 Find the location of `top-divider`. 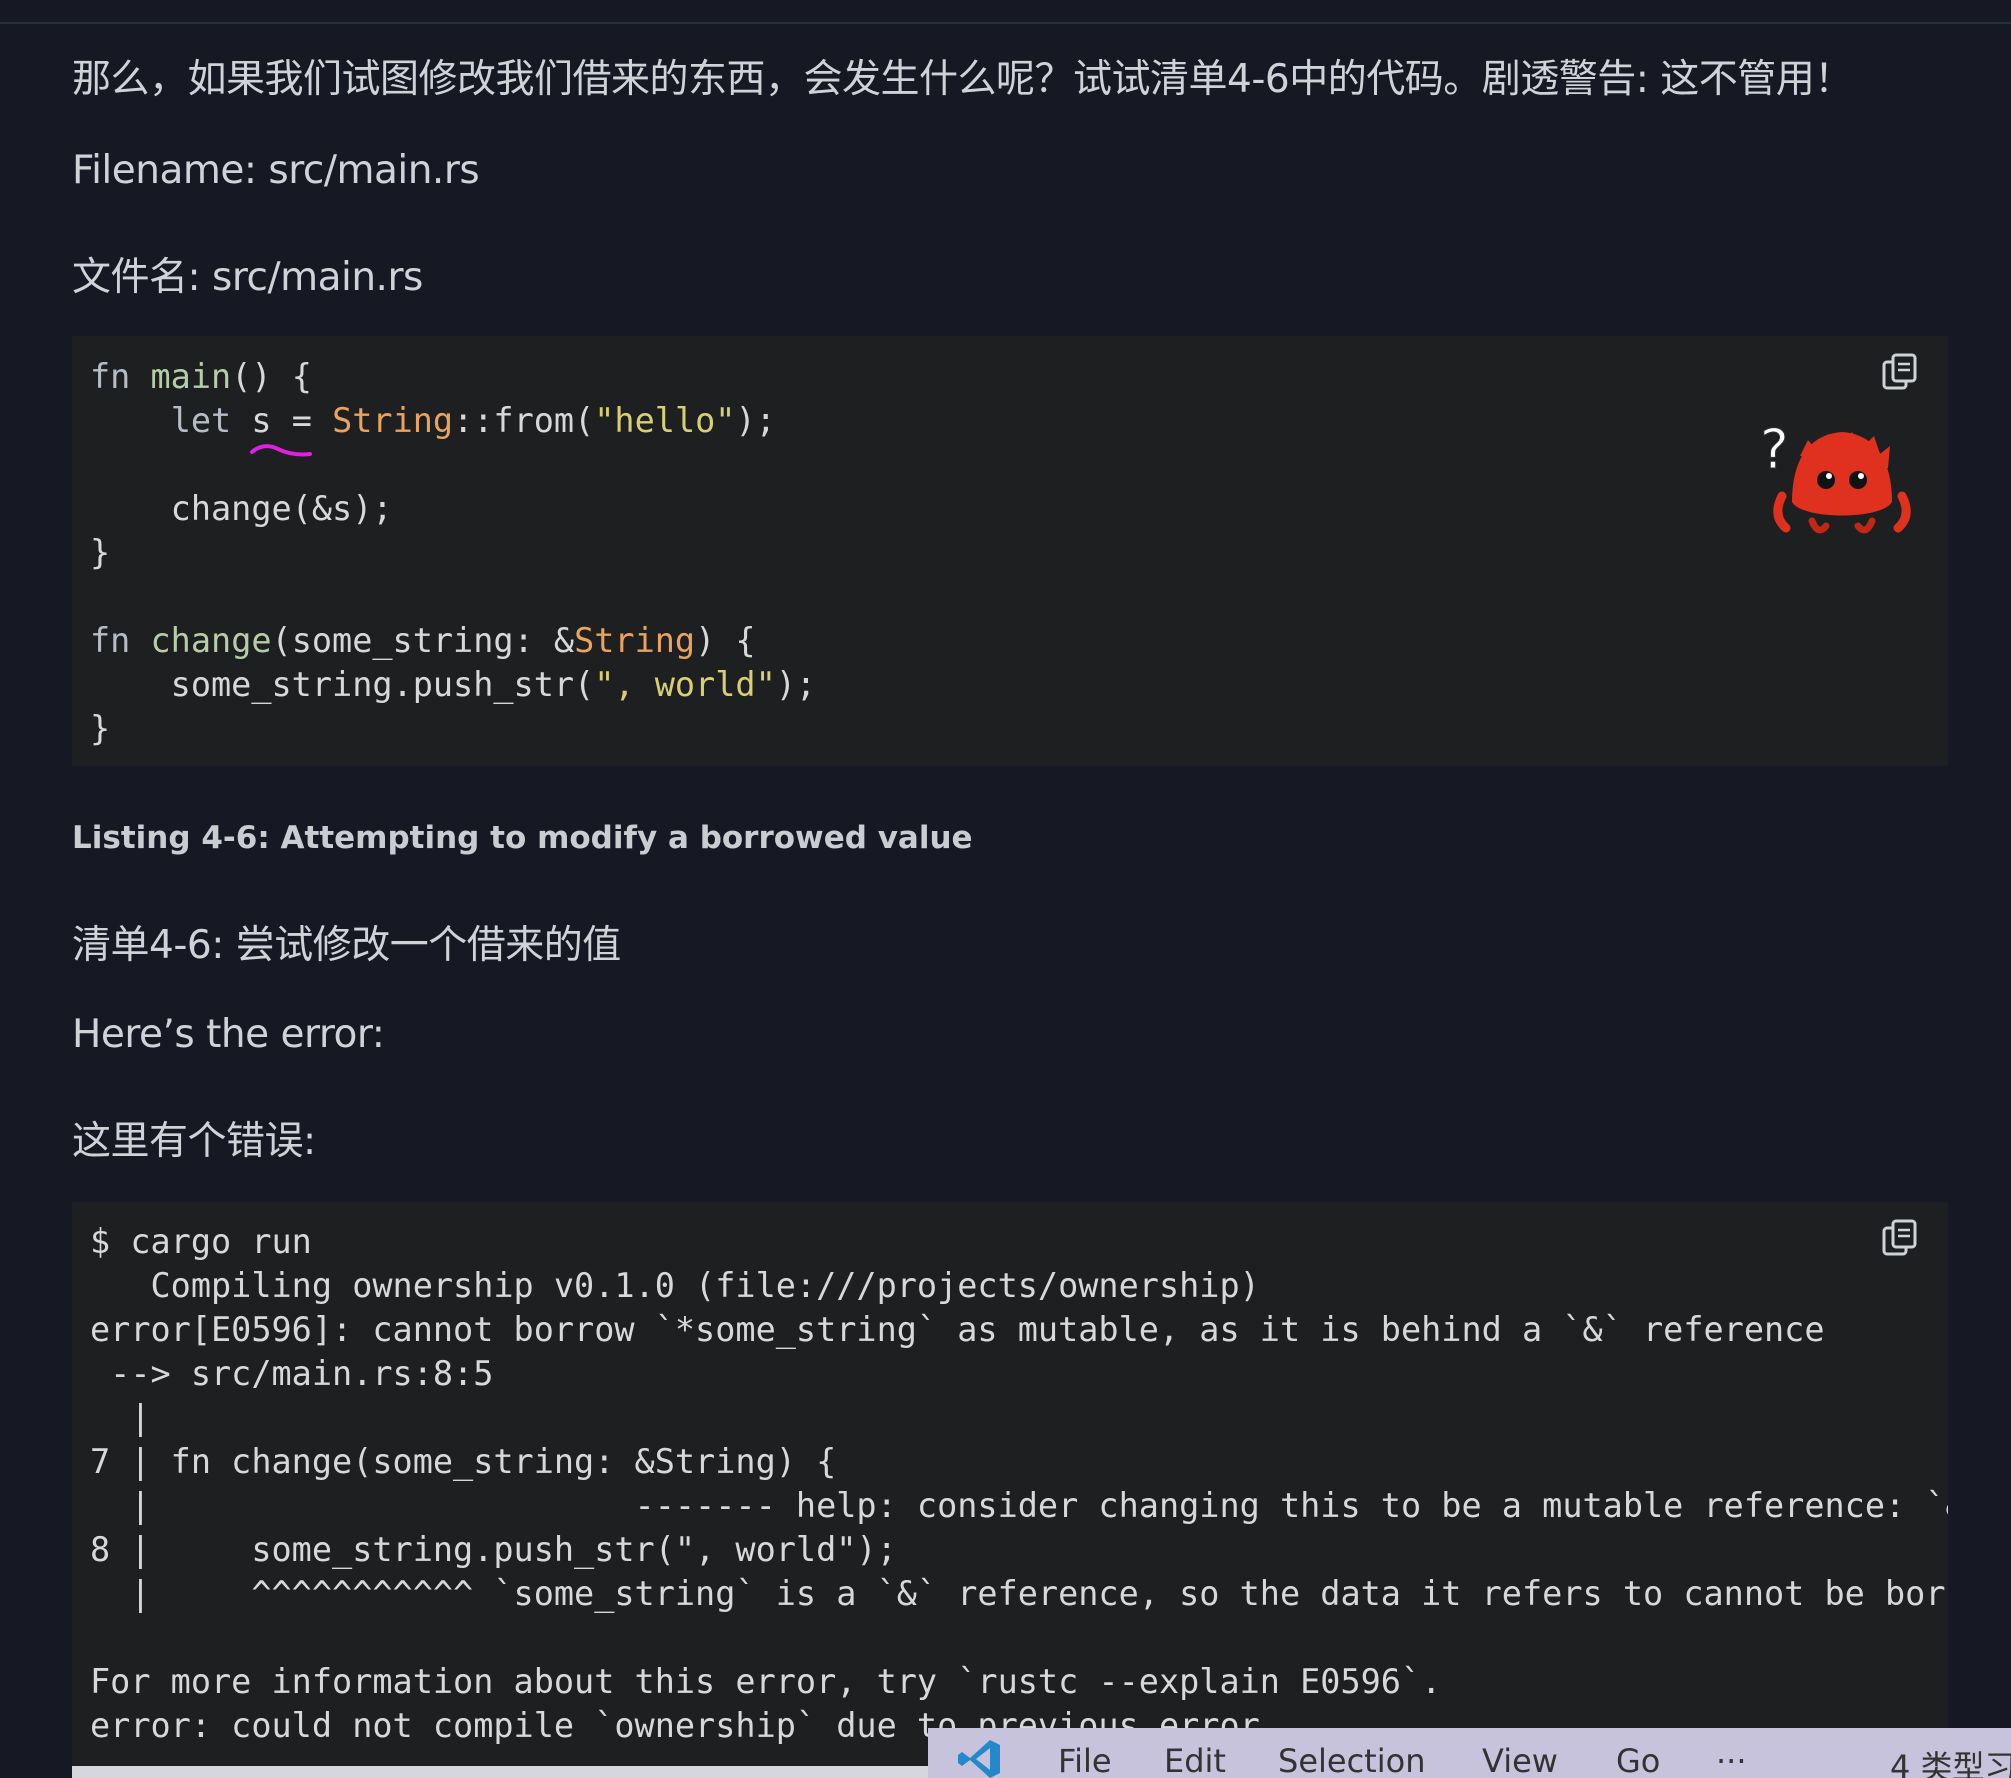

top-divider is located at coordinates (1005, 12).